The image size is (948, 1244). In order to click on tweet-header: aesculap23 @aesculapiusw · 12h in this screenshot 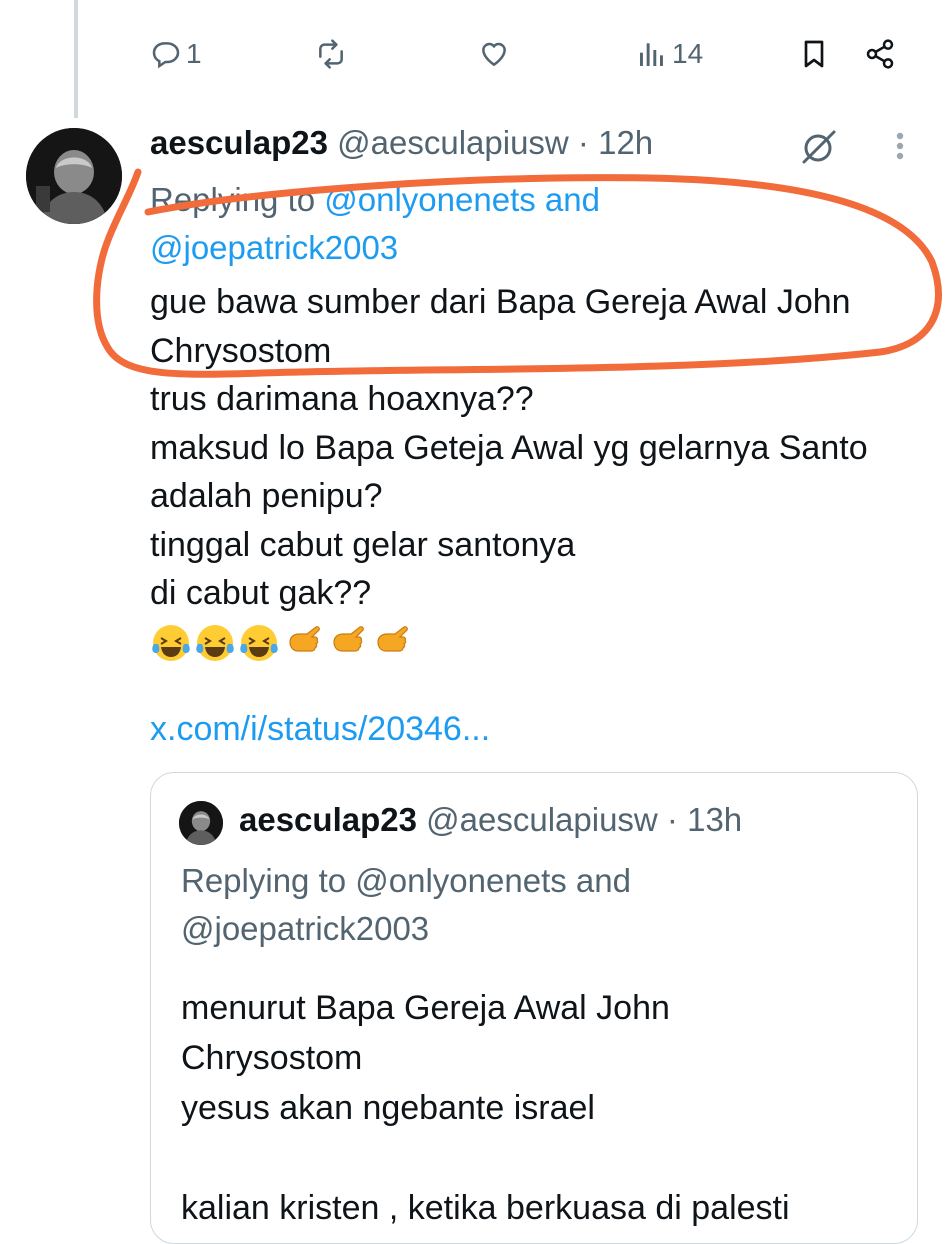, I will do `click(401, 143)`.